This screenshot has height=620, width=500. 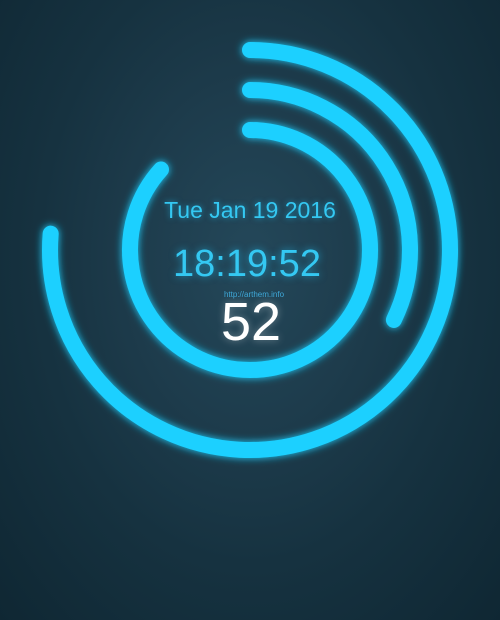 I want to click on time-label: 18:19:52, so click(x=247, y=264).